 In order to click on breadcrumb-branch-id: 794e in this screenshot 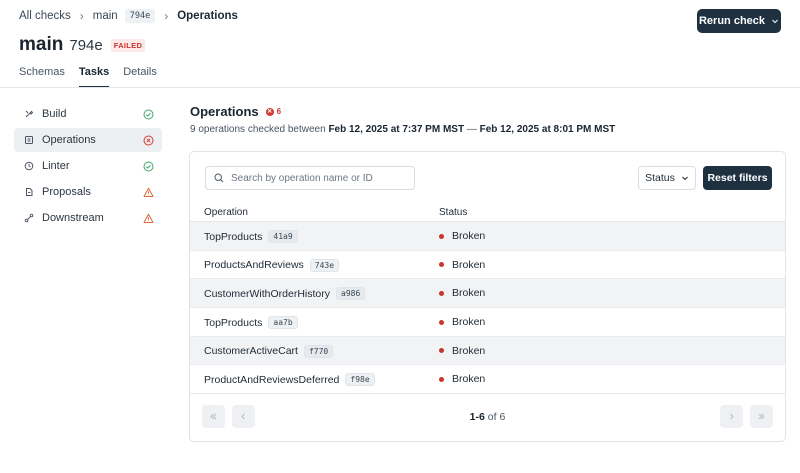, I will do `click(140, 16)`.